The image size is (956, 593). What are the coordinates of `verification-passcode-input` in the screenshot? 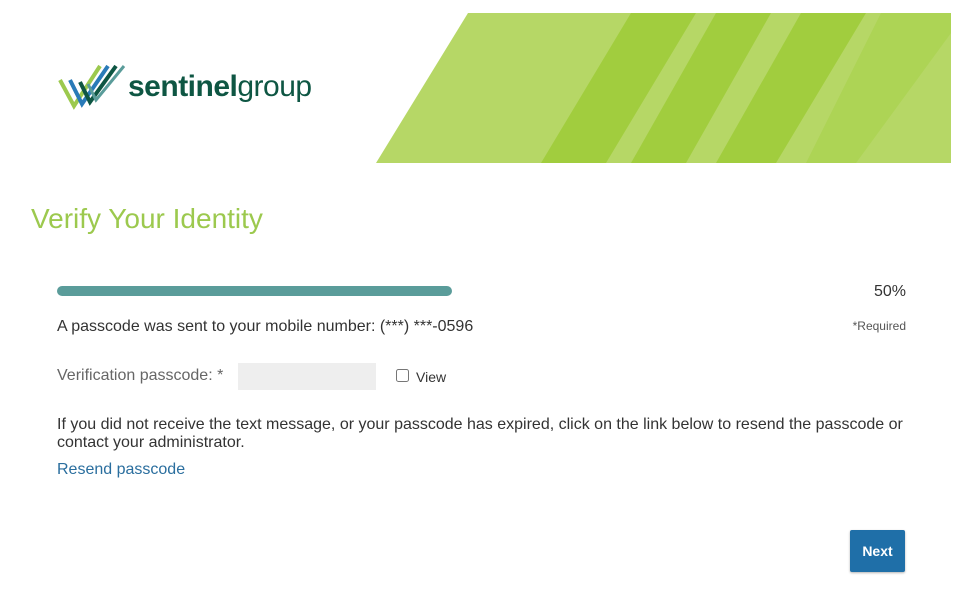 It's located at (307, 376).